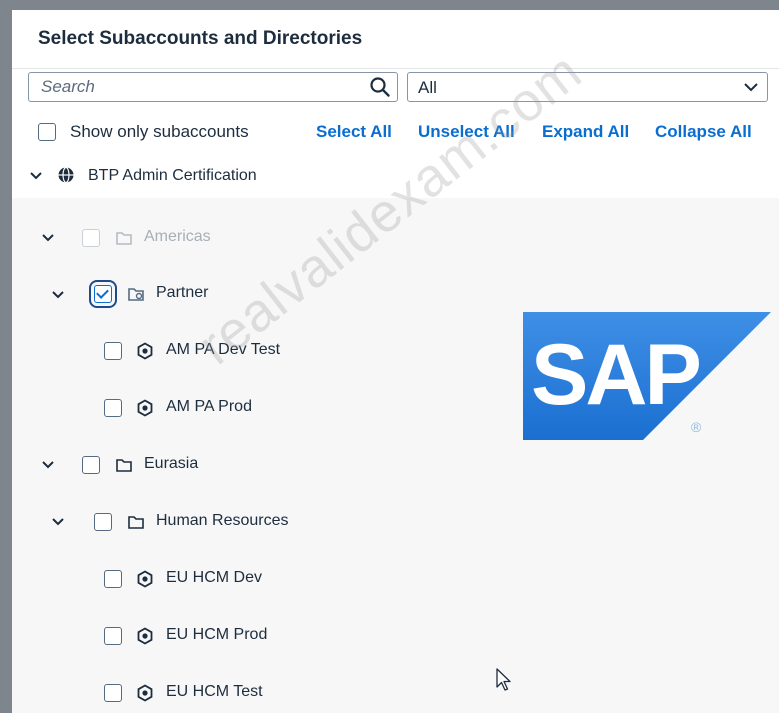 The image size is (779, 713). What do you see at coordinates (354, 132) in the screenshot?
I see `select-all-link: Select All` at bounding box center [354, 132].